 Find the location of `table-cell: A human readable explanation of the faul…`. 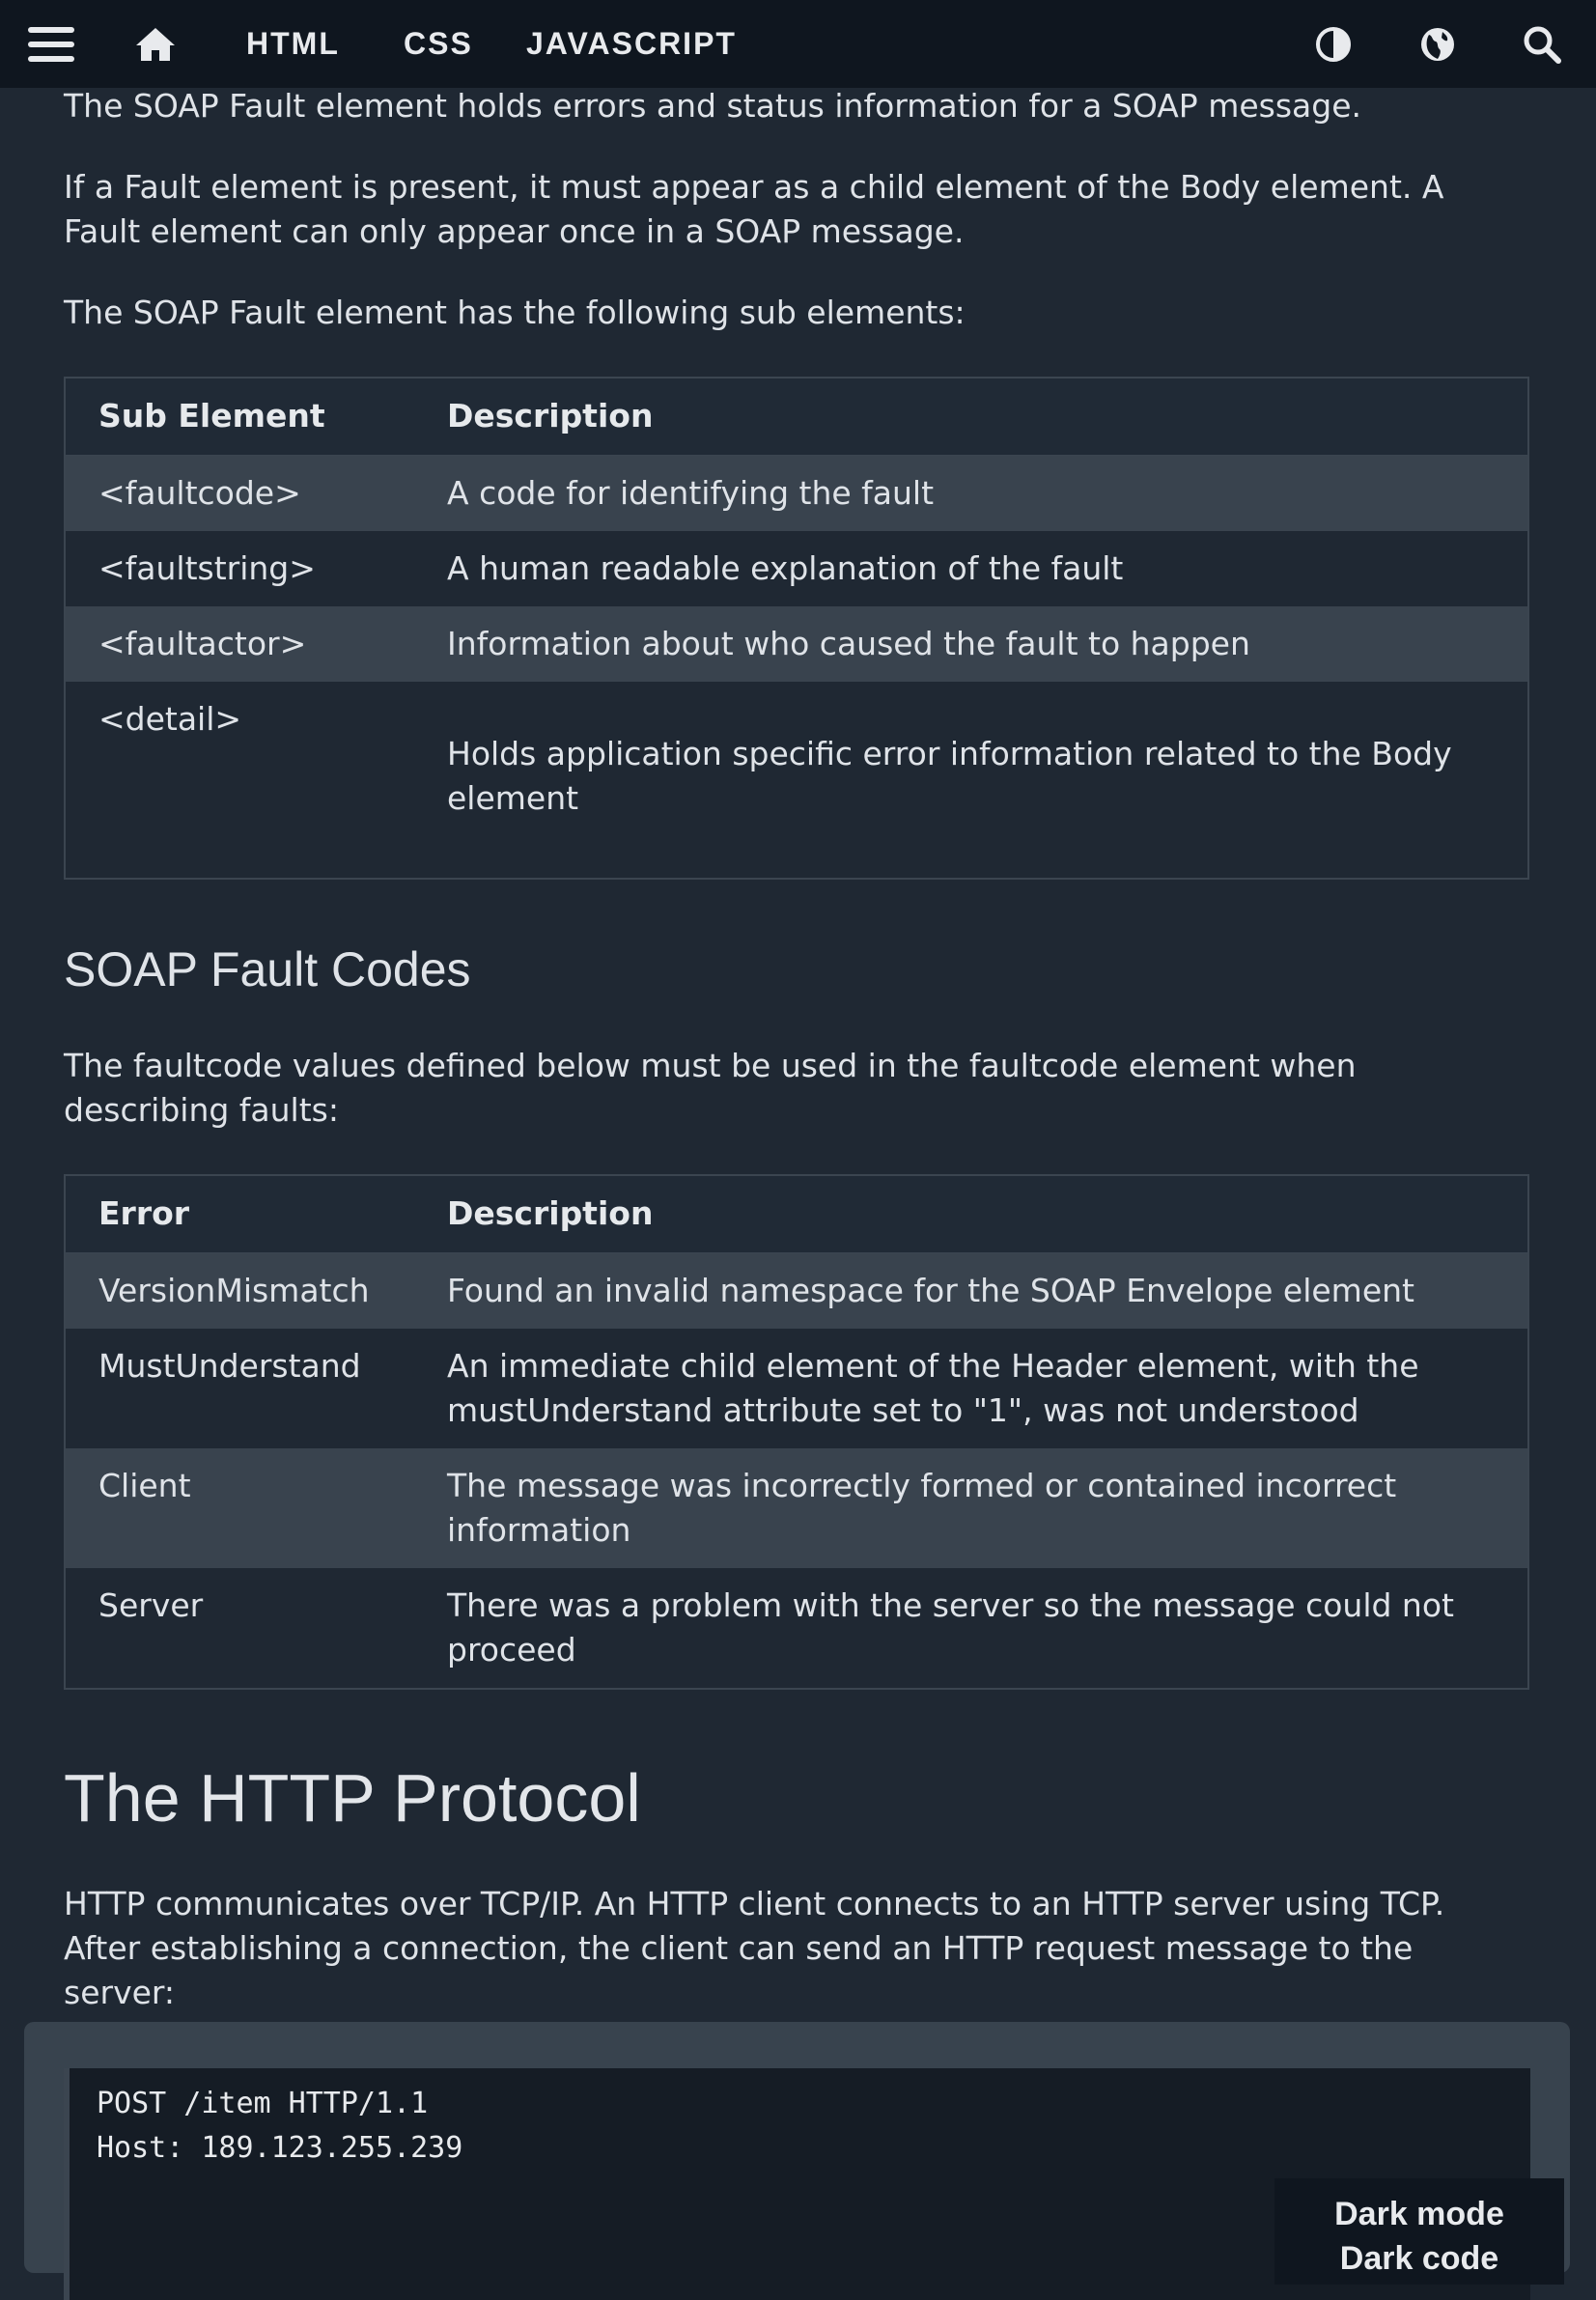

table-cell: A human readable explanation of the faul… is located at coordinates (971, 568).